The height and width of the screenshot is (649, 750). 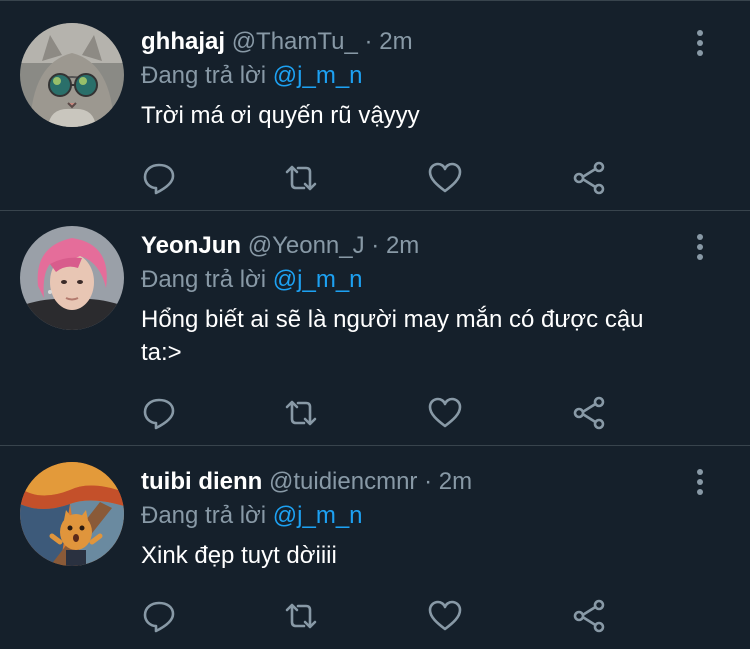 What do you see at coordinates (306, 245) in the screenshot?
I see `username: @Yeonn_J` at bounding box center [306, 245].